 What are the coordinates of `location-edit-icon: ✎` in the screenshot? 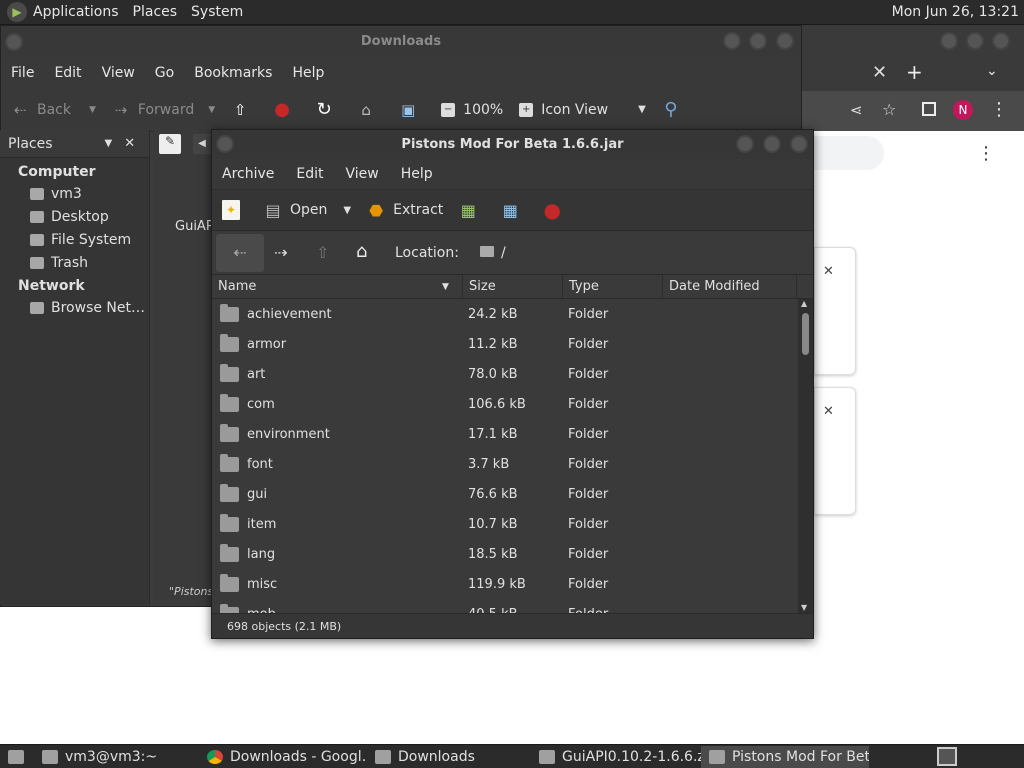 It's located at (170, 144).